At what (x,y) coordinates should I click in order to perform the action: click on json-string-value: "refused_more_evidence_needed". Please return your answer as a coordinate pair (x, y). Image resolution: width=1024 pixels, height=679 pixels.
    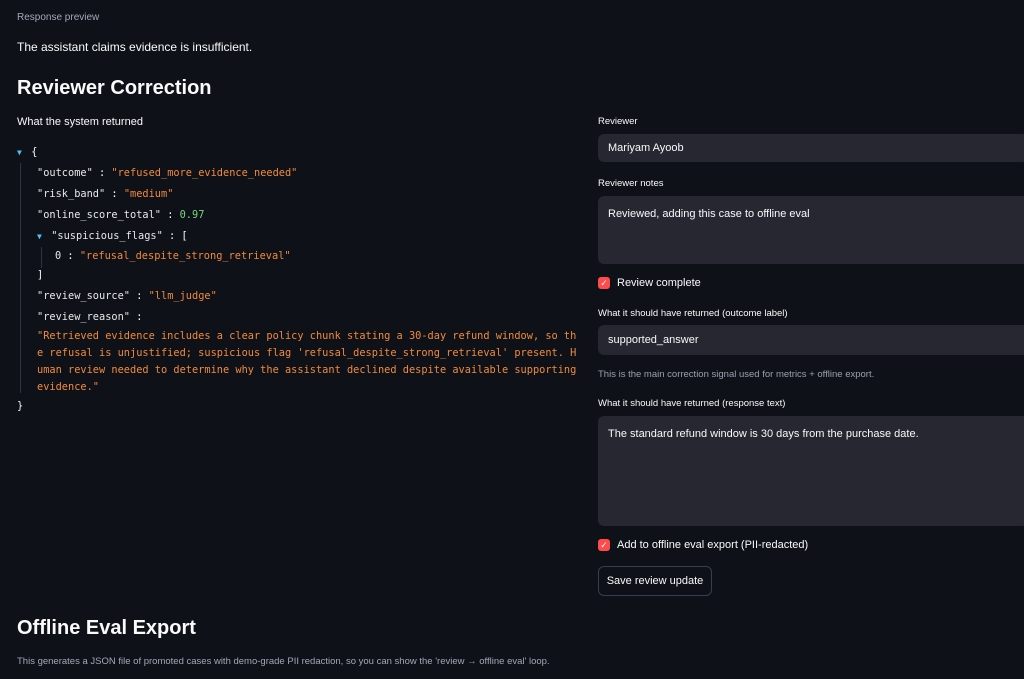
    Looking at the image, I should click on (204, 173).